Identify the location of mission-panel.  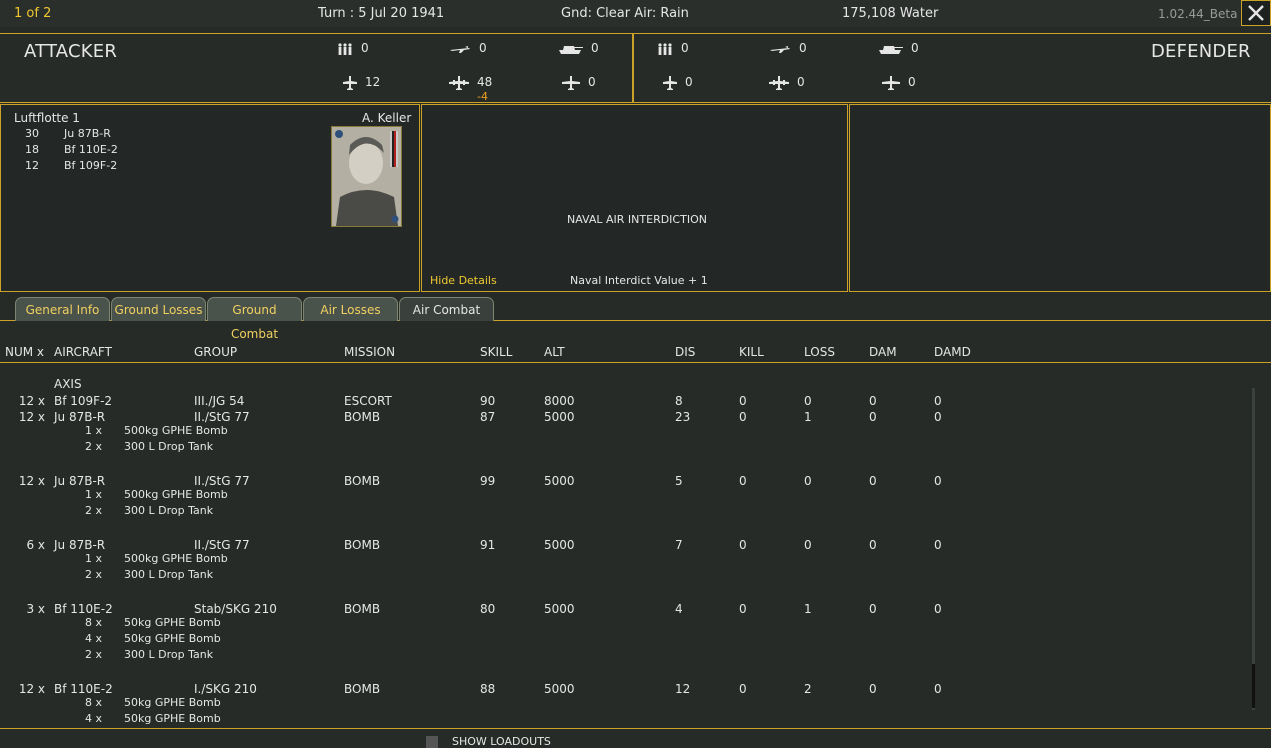
(634, 198).